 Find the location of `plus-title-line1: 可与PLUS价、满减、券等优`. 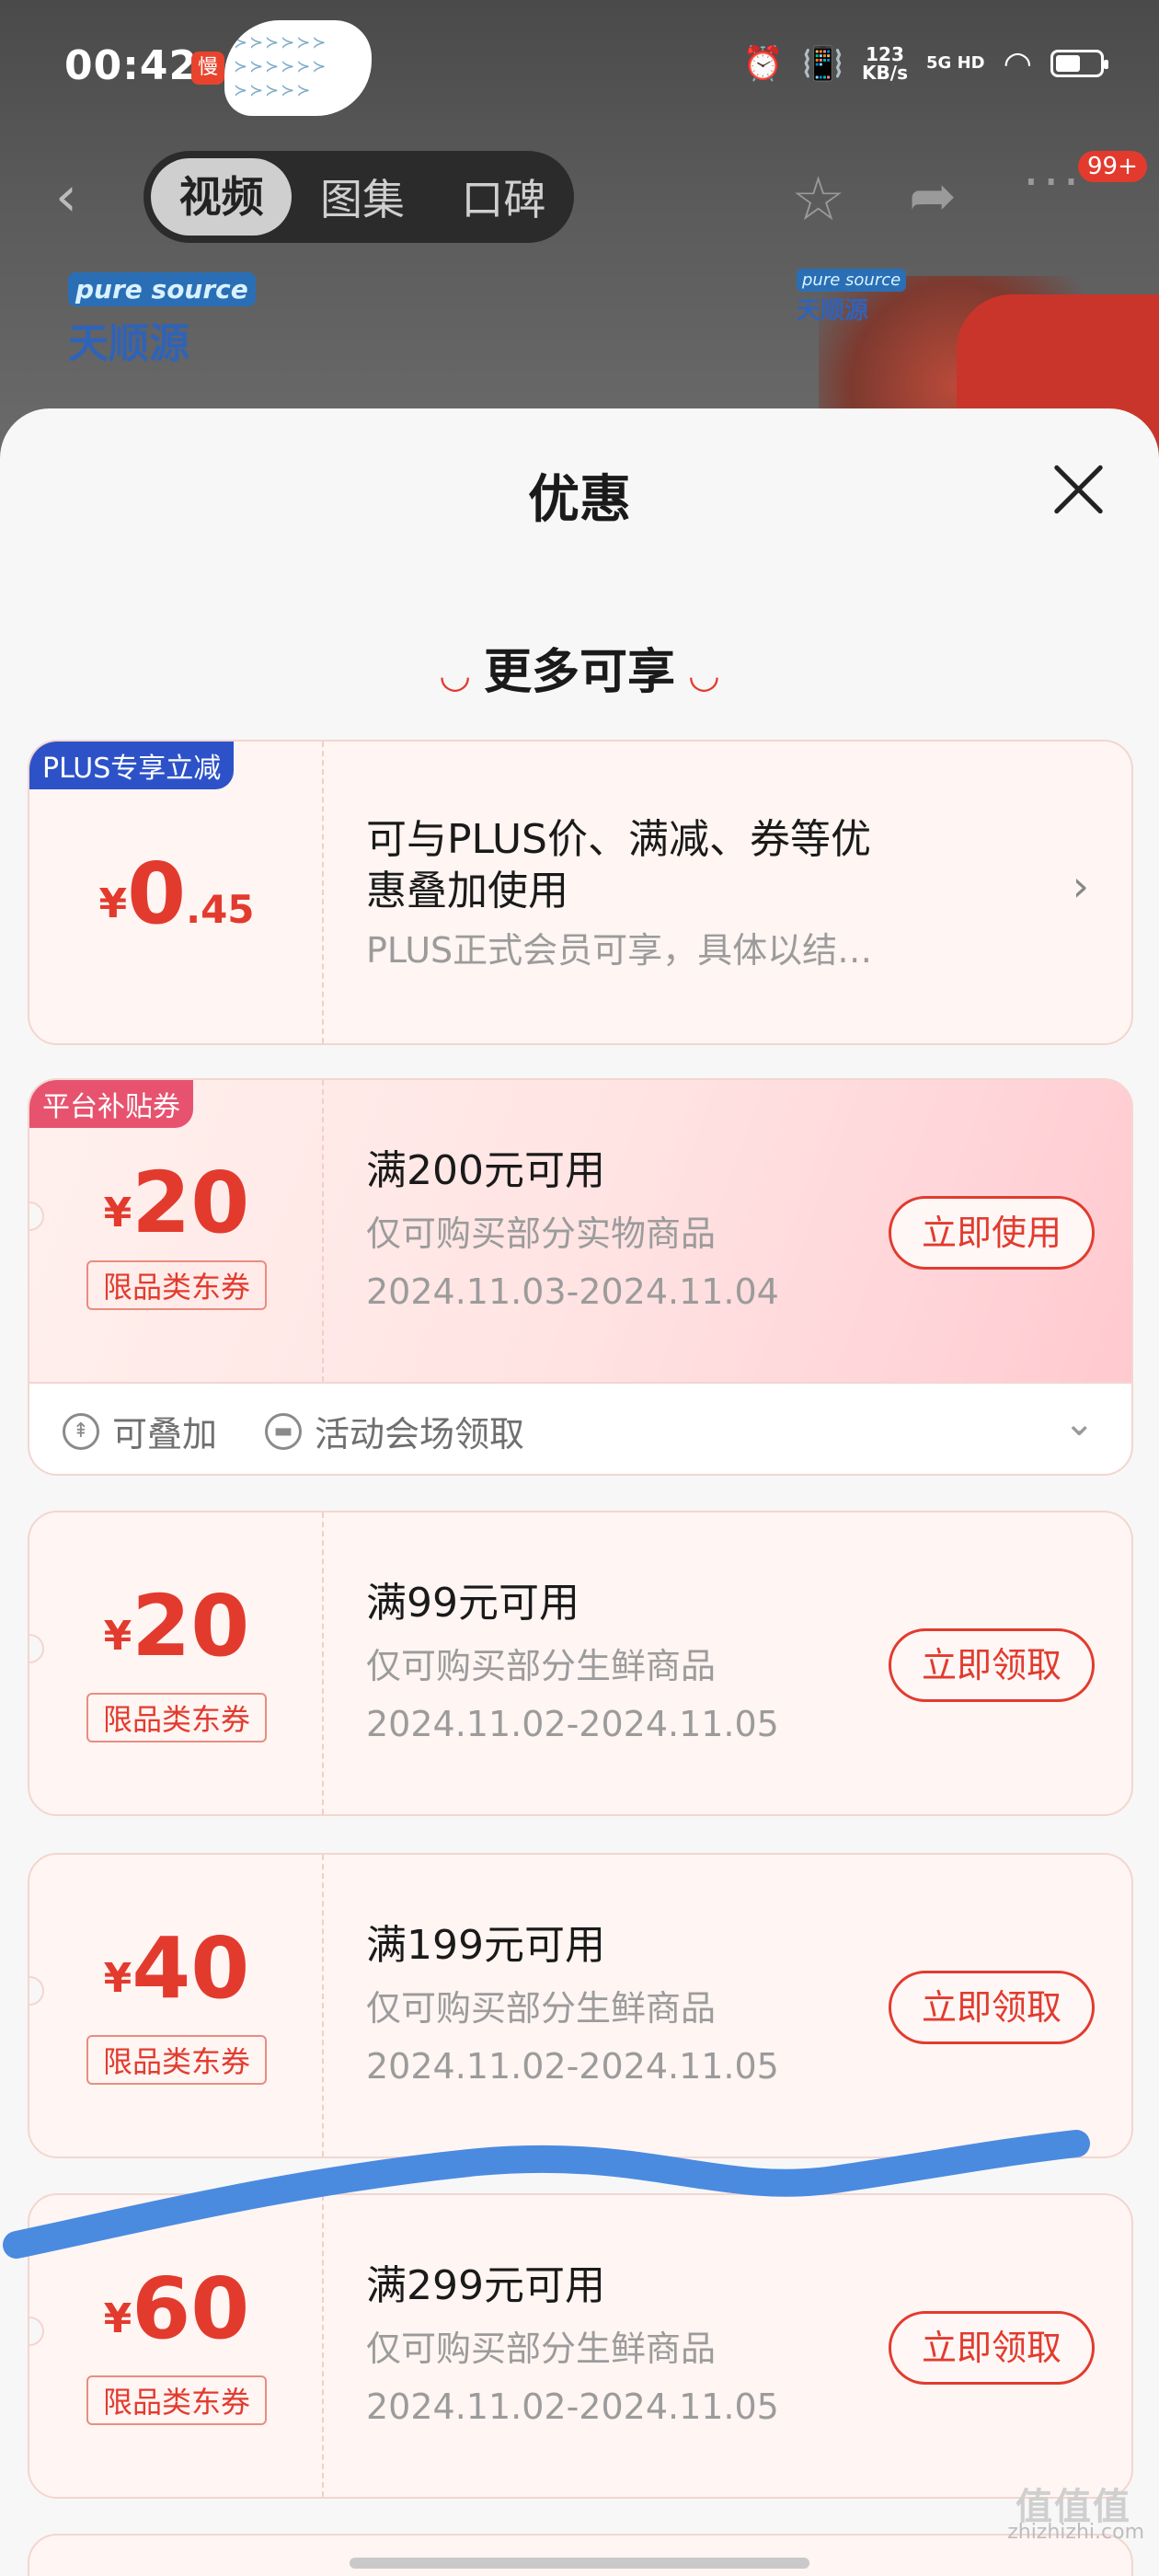

plus-title-line1: 可与PLUS价、满减、券等优 is located at coordinates (618, 839).